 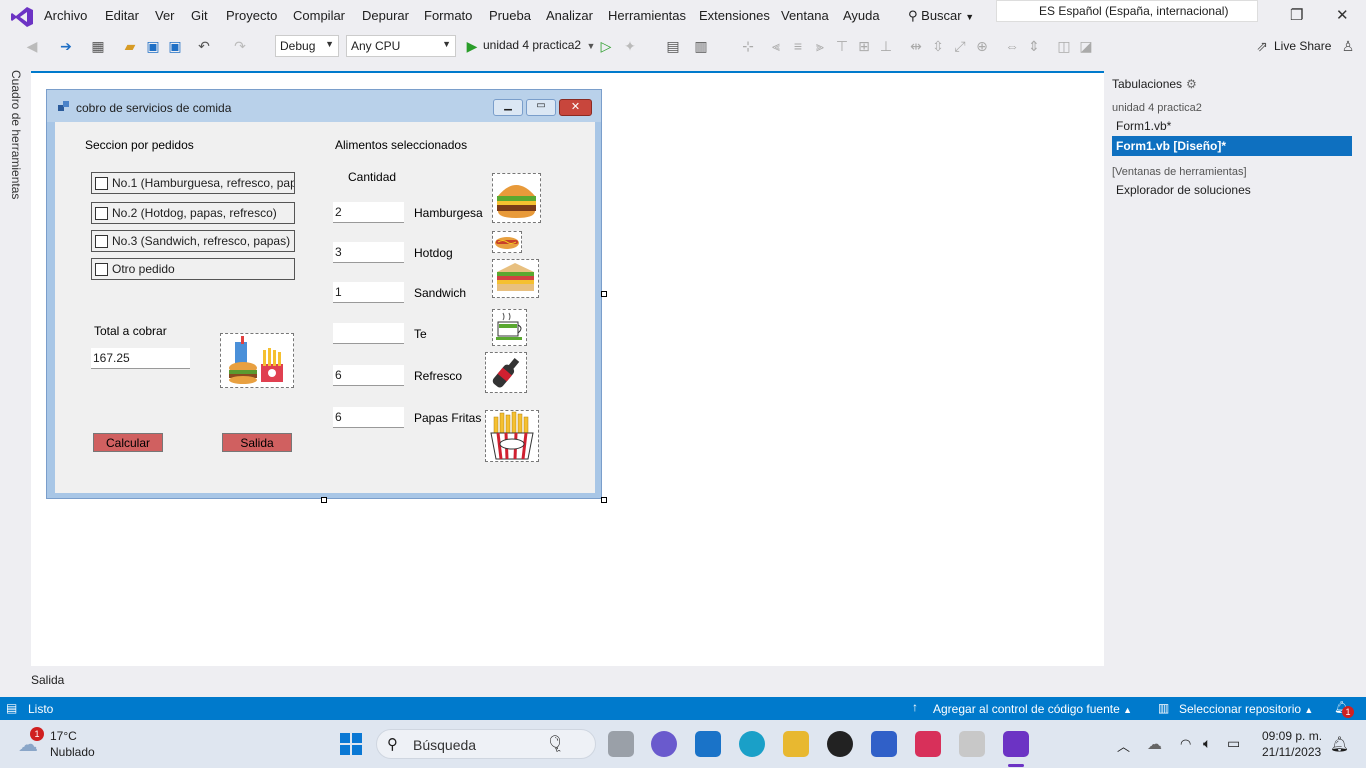 I want to click on output-tab: Salida, so click(x=47, y=680).